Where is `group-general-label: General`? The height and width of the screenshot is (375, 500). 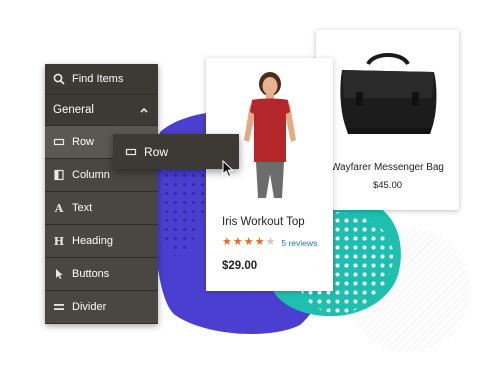
group-general-label: General is located at coordinates (73, 110).